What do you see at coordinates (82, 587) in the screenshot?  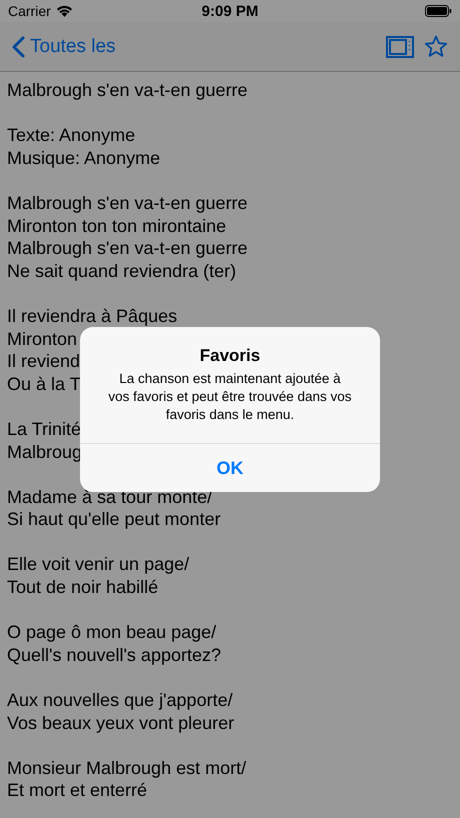 I see `lyric-line: Tout de noir habillé` at bounding box center [82, 587].